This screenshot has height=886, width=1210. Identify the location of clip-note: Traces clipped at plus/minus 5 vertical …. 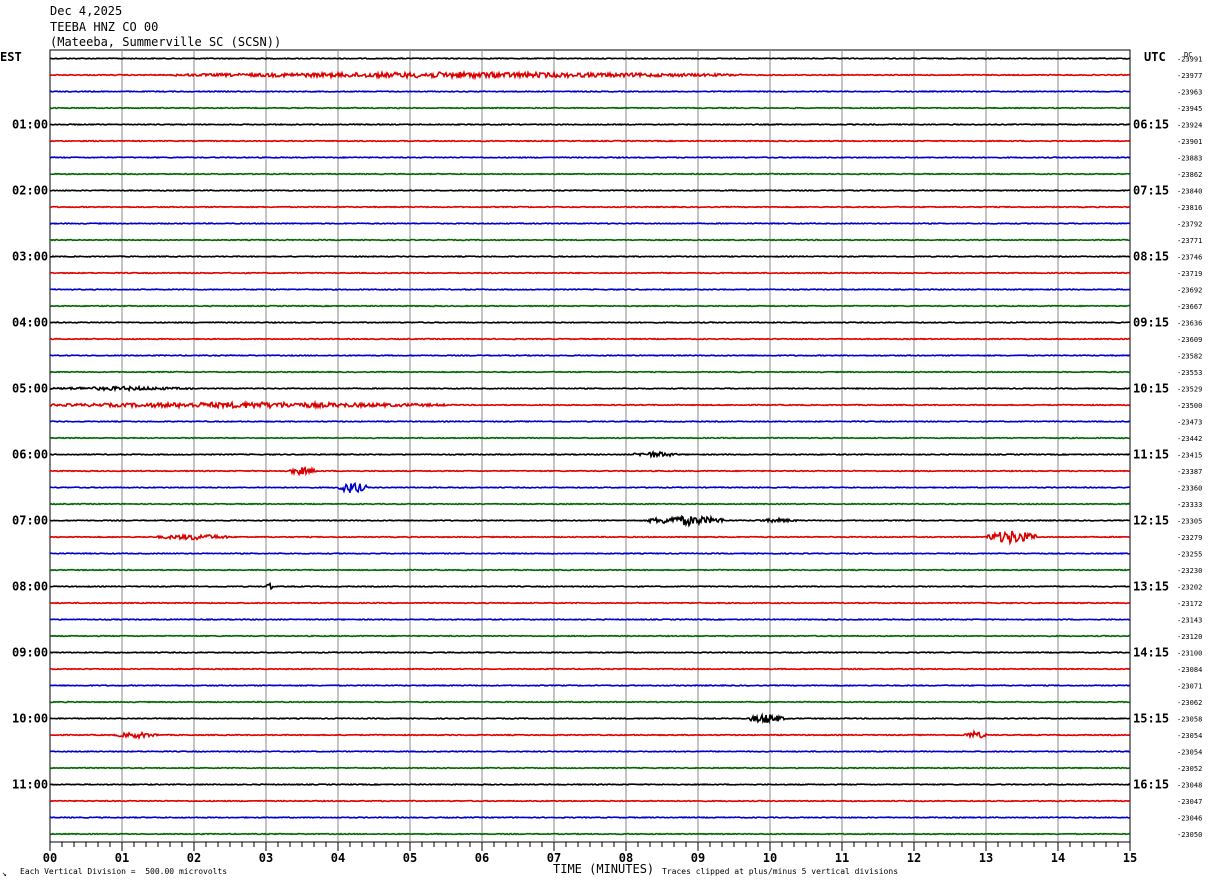
(780, 871).